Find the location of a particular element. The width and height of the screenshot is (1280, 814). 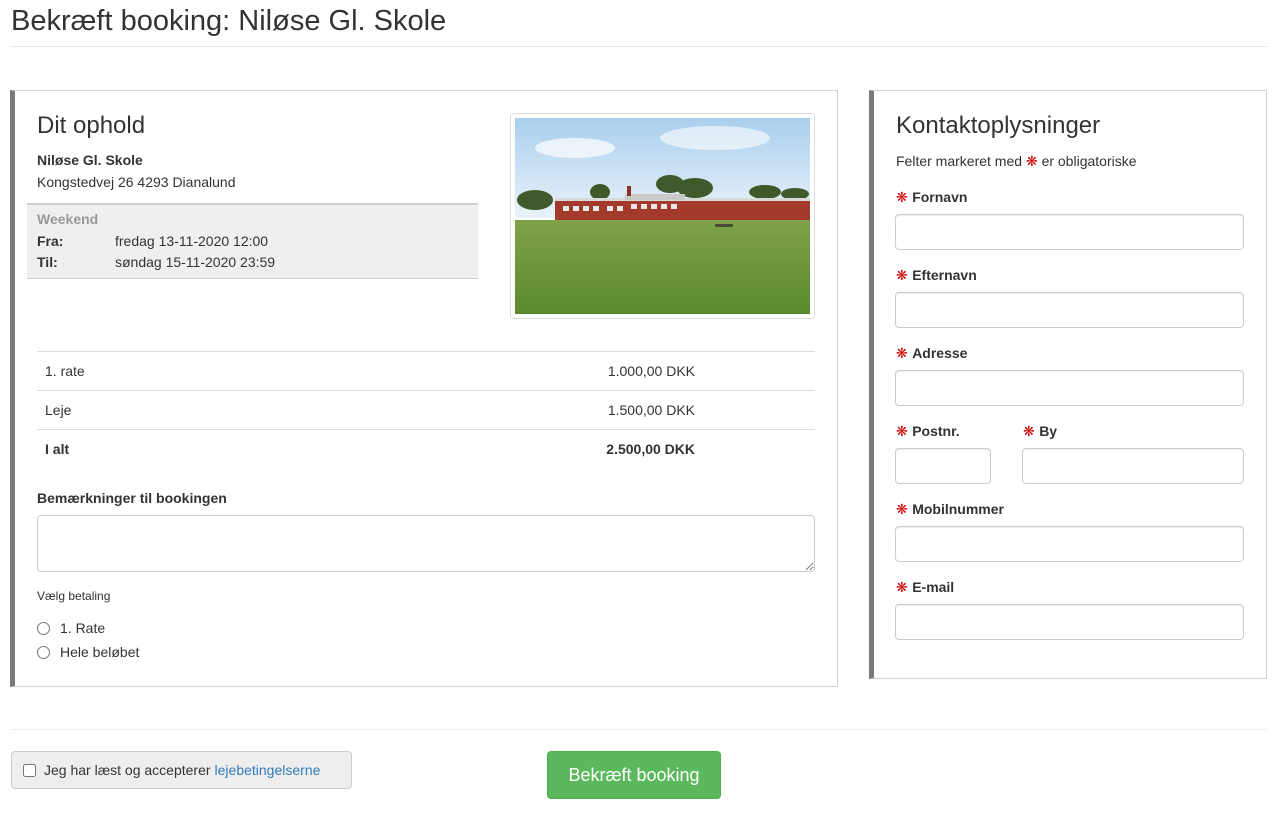

address-input is located at coordinates (1069, 388).